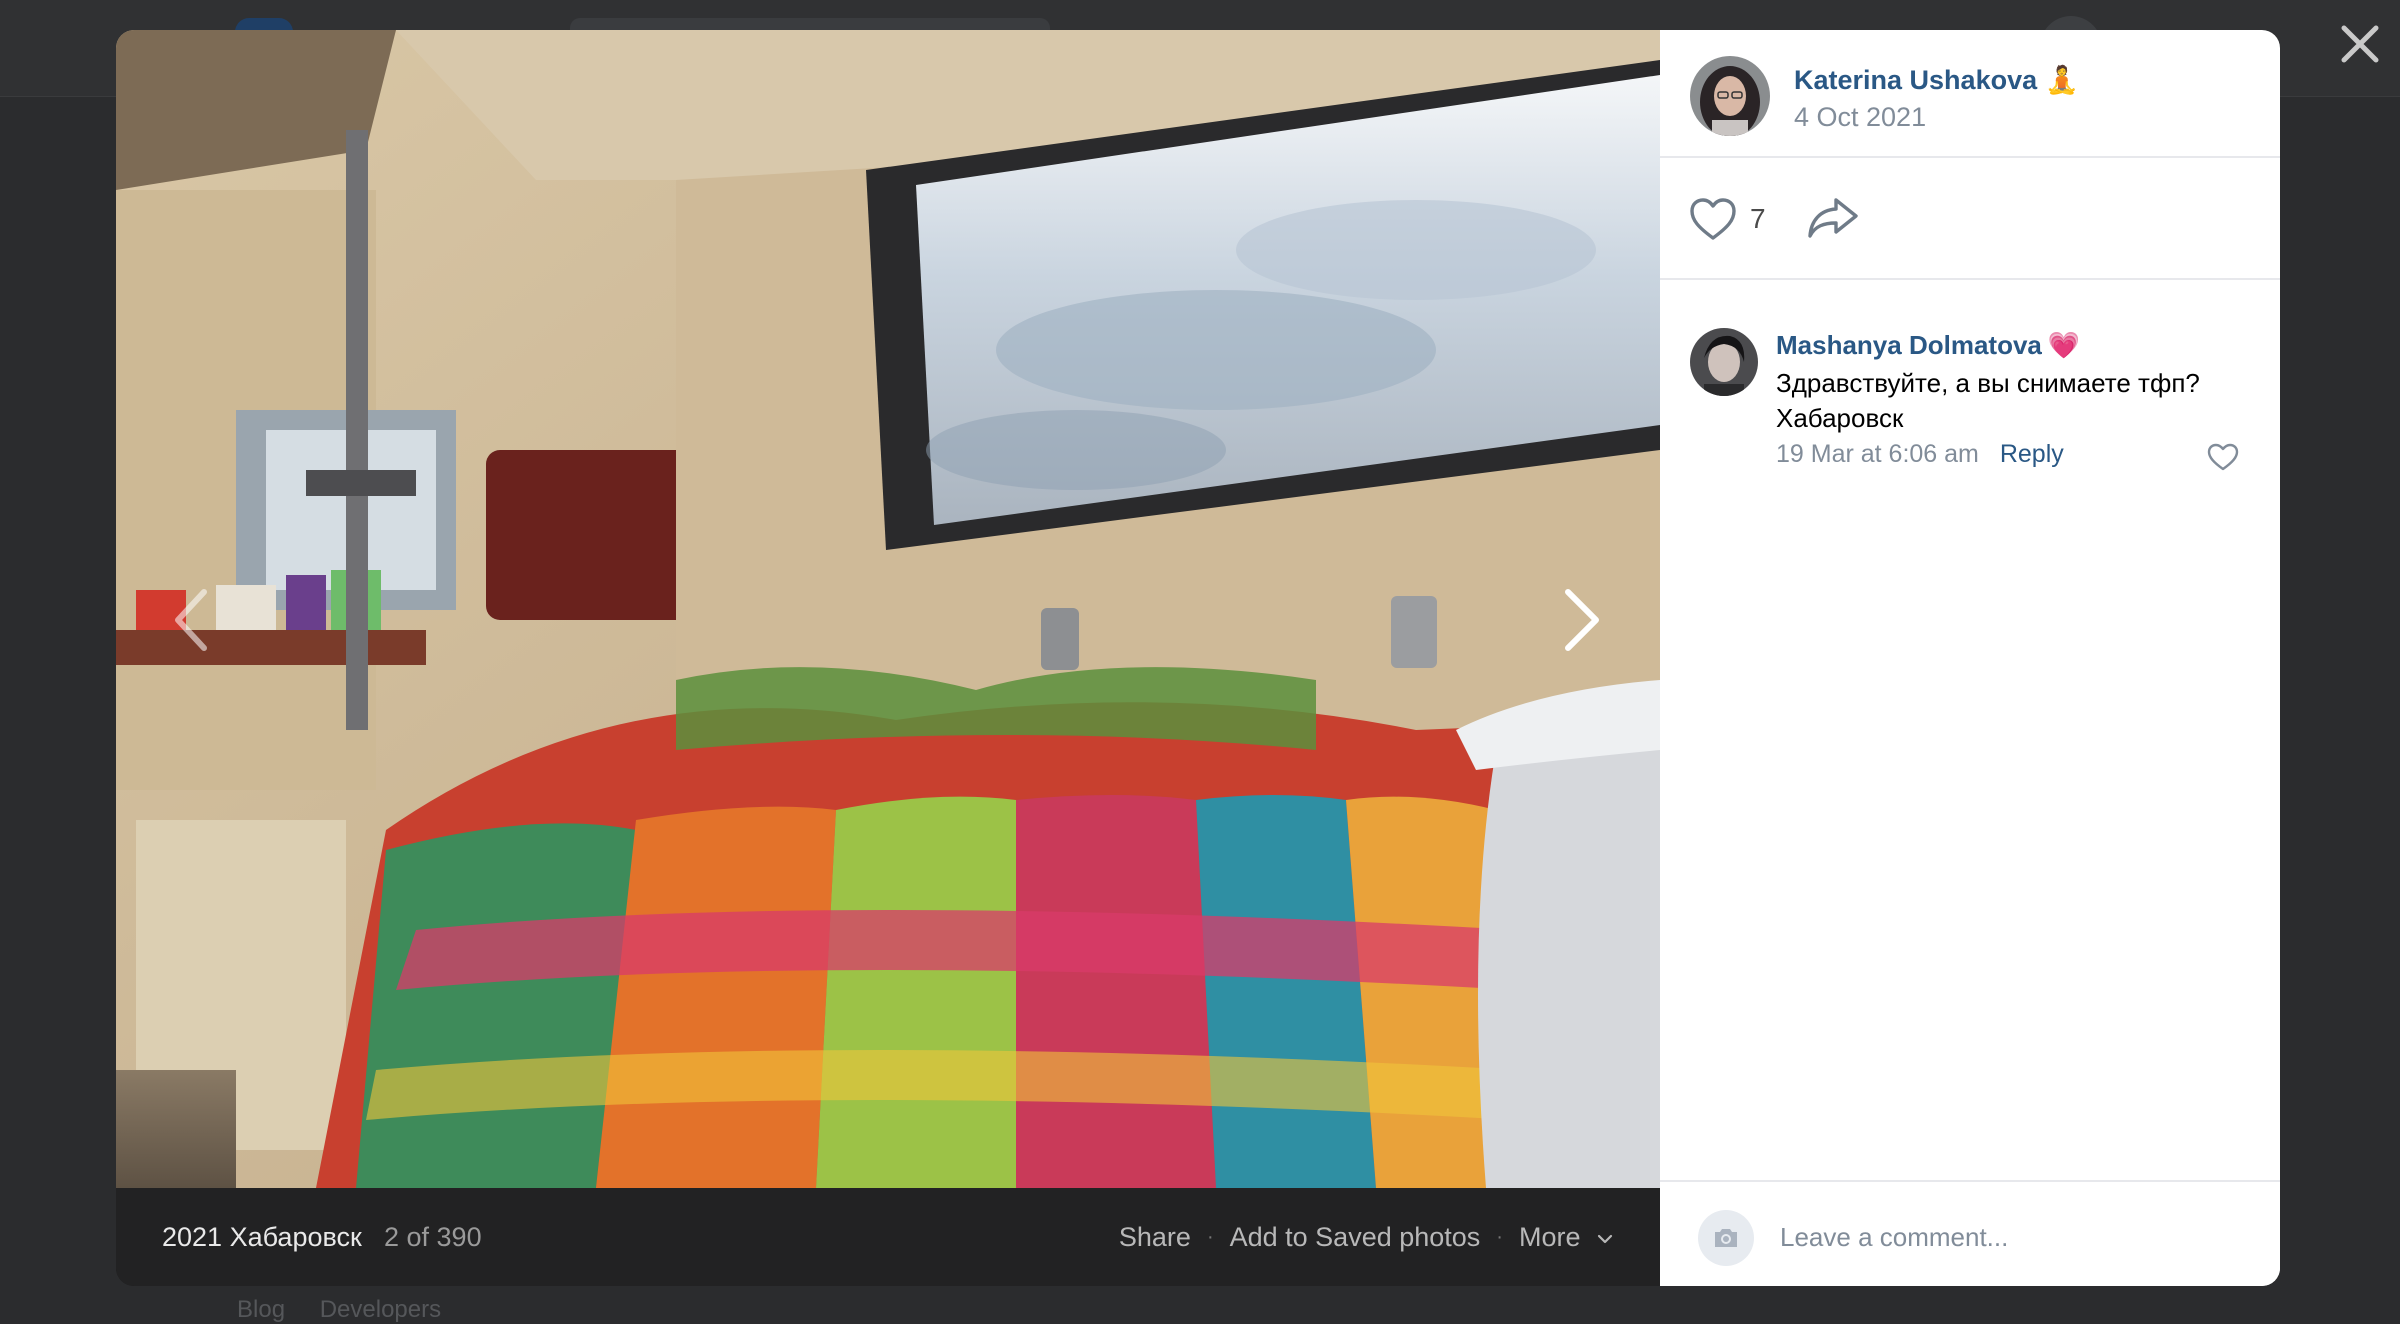 This screenshot has height=1324, width=2400. What do you see at coordinates (2064, 345) in the screenshot?
I see `commenter-emoji: 💗` at bounding box center [2064, 345].